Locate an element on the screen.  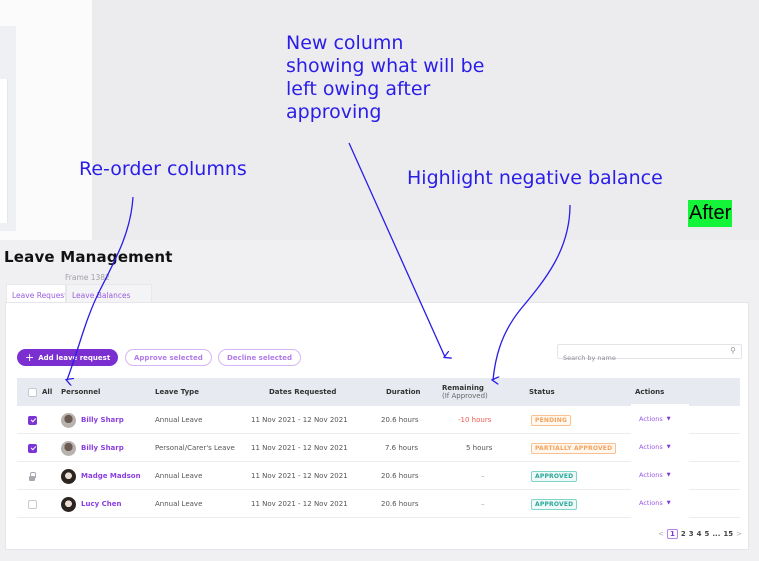
column-actions: Actions is located at coordinates (650, 392).